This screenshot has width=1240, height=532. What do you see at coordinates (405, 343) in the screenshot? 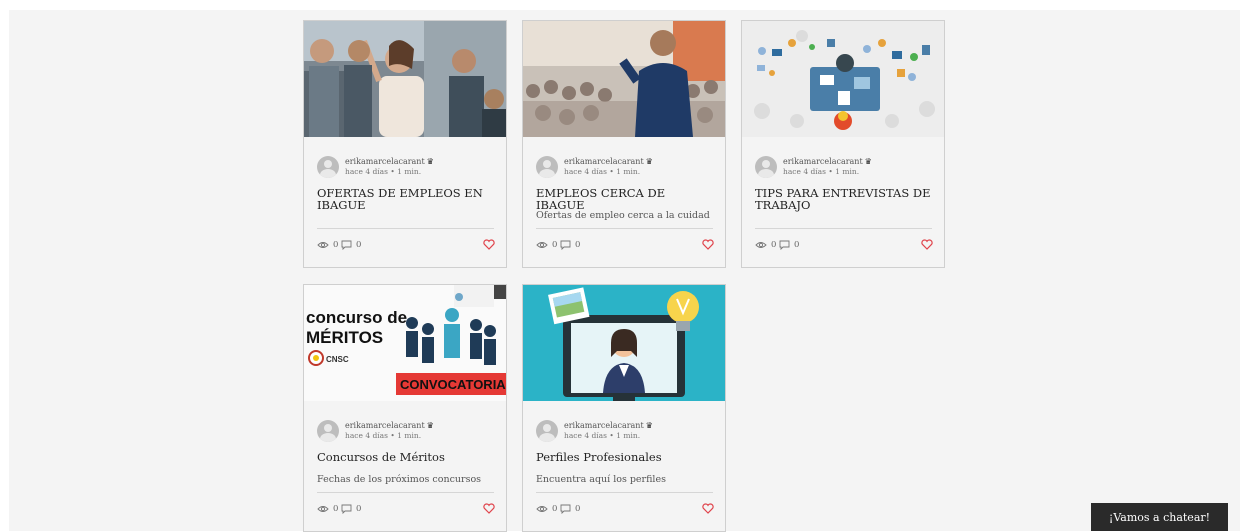
I see `post-cover-image: concurso de MÉRITOS CNSC CONVOCATORIA` at bounding box center [405, 343].